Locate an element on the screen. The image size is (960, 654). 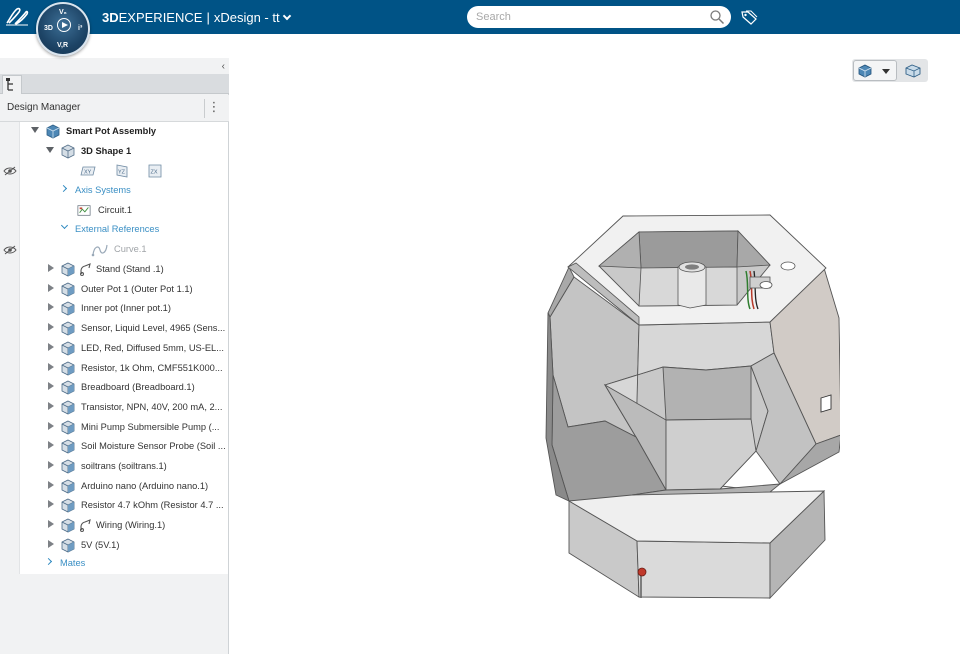
tree-item-component: soiltrans (soiltrans.1) is located at coordinates (124, 466).